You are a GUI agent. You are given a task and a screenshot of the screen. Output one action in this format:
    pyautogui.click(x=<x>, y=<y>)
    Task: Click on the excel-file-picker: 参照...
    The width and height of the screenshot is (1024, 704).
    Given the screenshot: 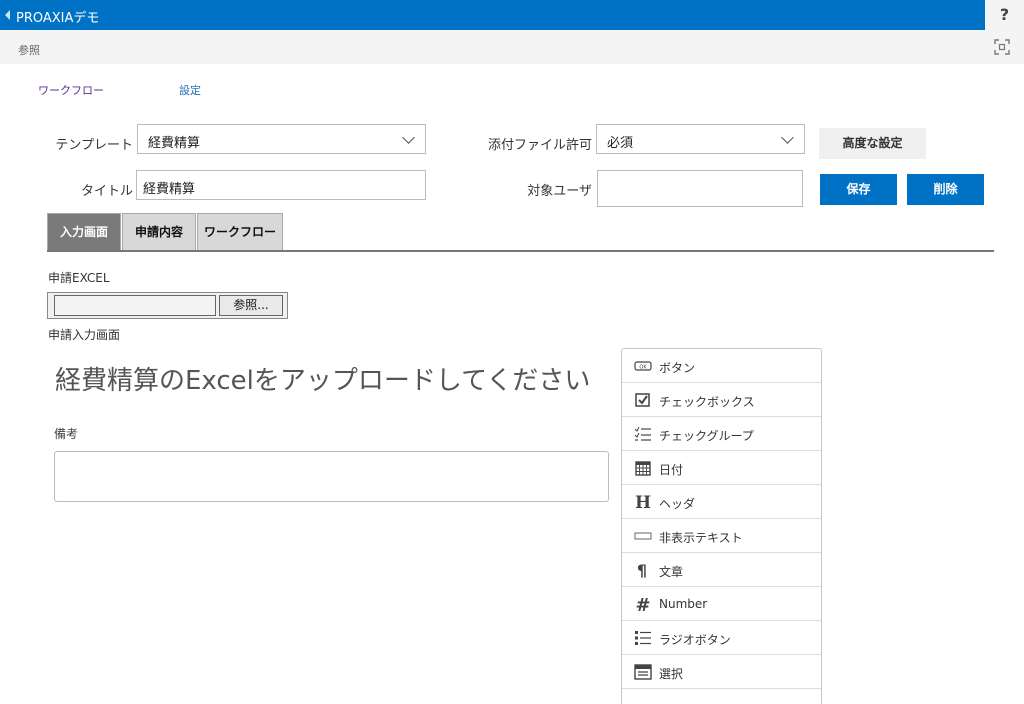 What is the action you would take?
    pyautogui.click(x=167, y=305)
    